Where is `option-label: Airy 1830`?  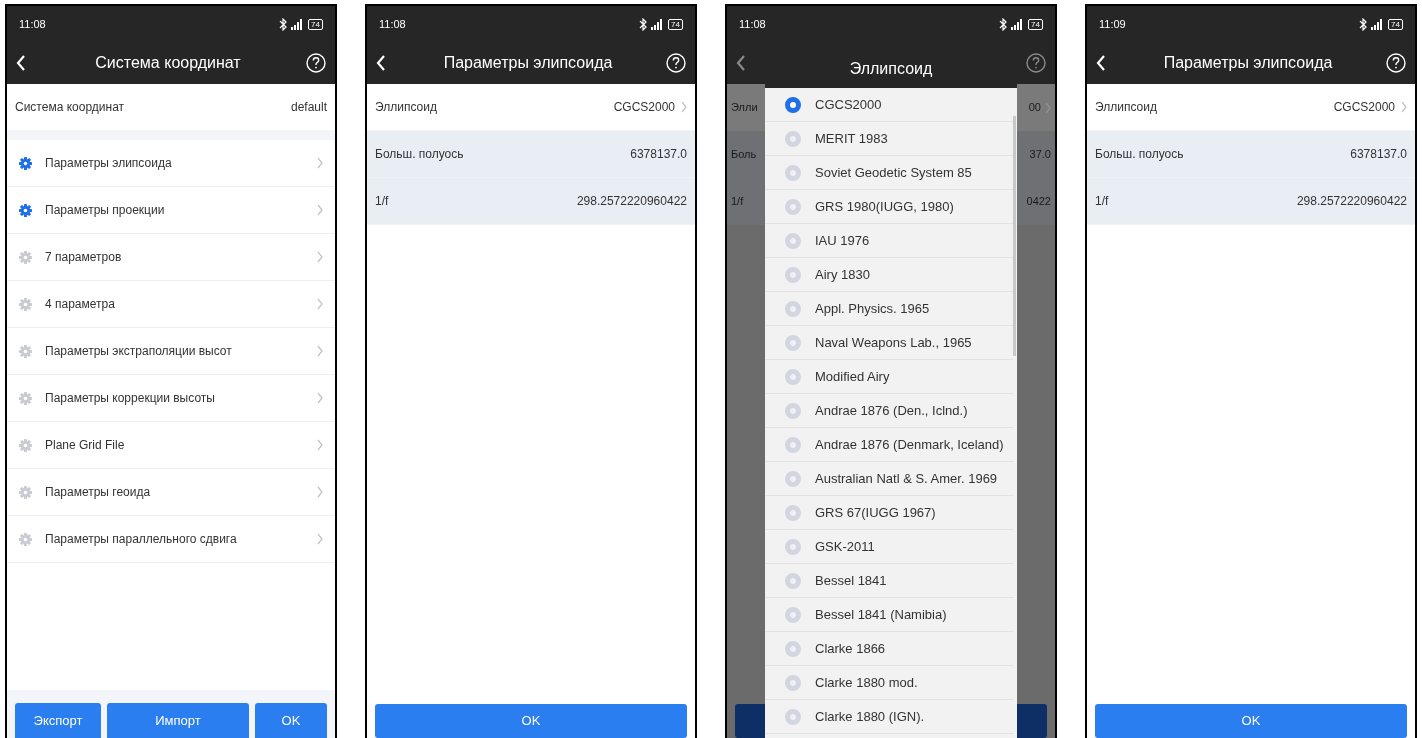 option-label: Airy 1830 is located at coordinates (842, 274).